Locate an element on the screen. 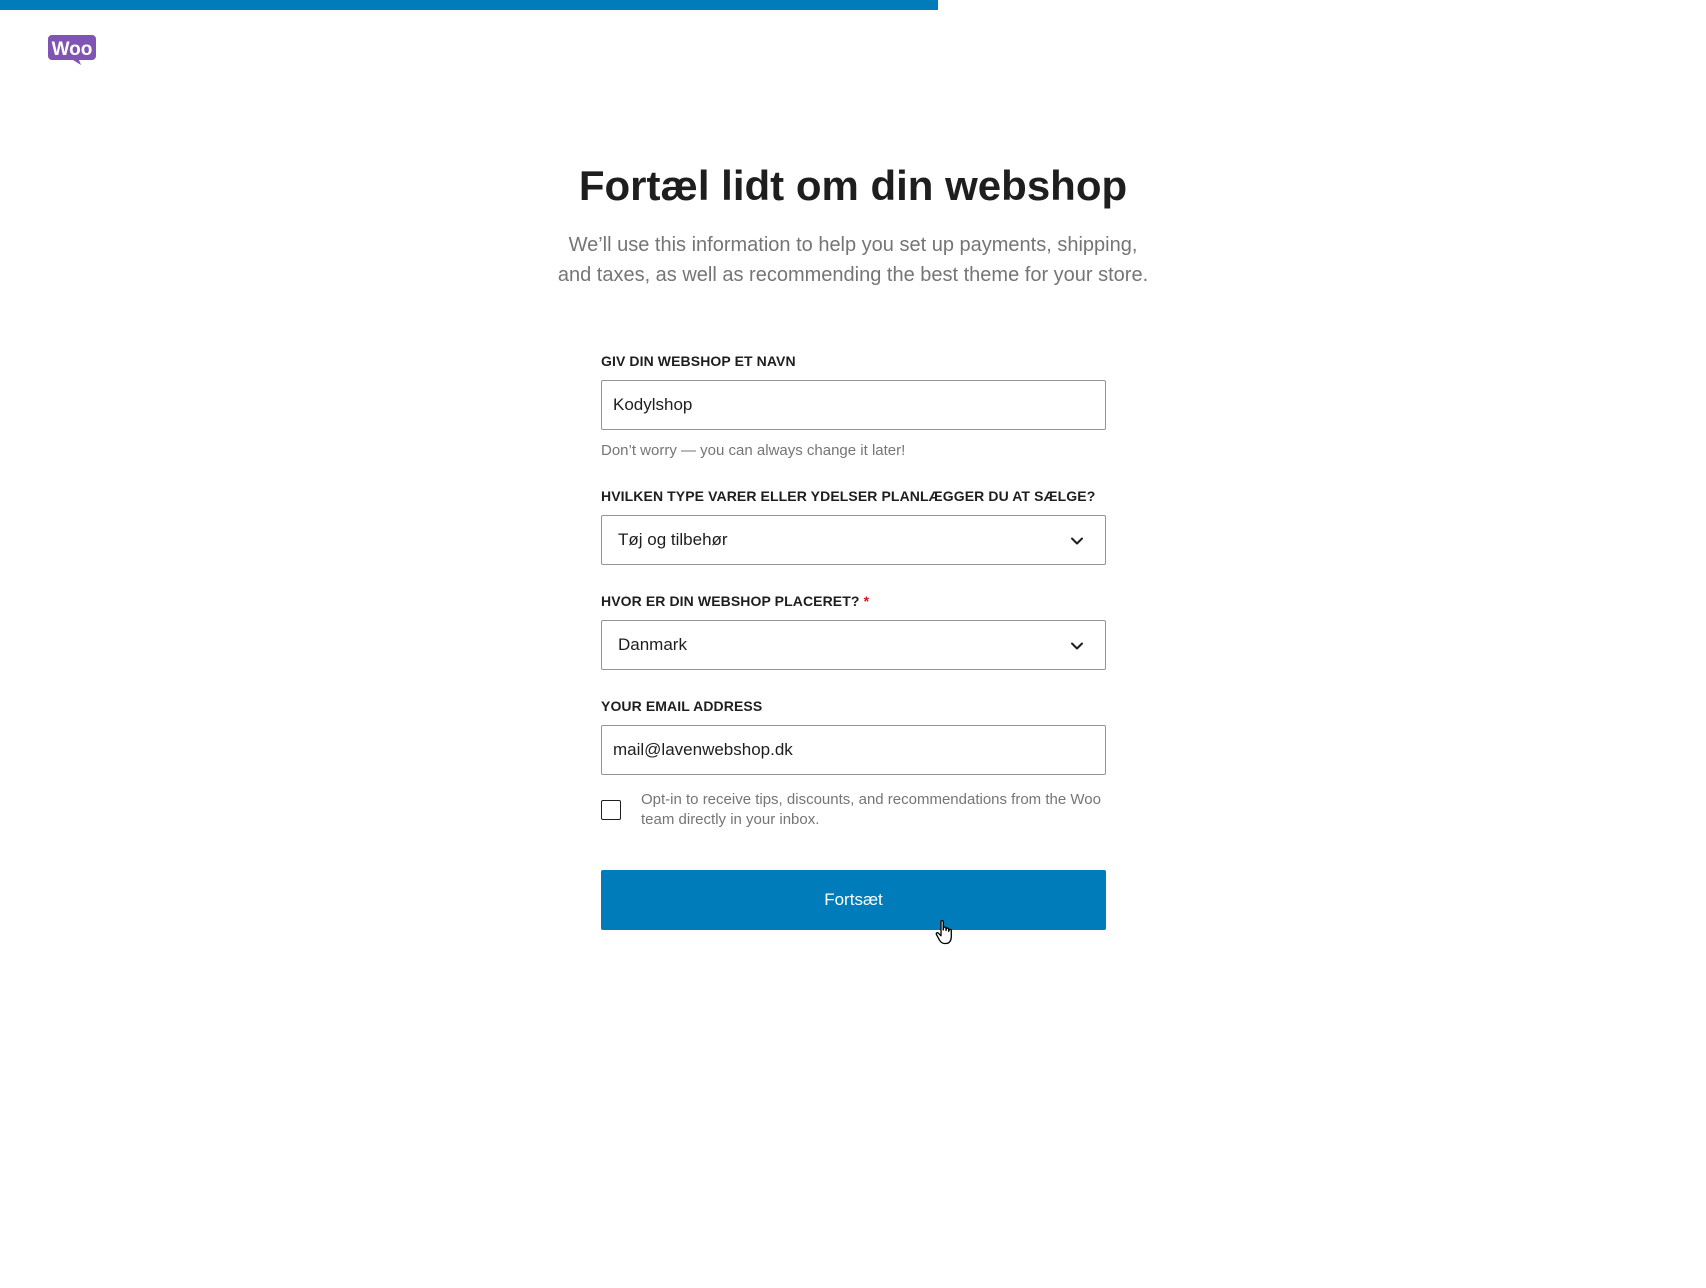  location-label: HVOR ER DIN WEBSHOP PLACERET? * is located at coordinates (735, 601).